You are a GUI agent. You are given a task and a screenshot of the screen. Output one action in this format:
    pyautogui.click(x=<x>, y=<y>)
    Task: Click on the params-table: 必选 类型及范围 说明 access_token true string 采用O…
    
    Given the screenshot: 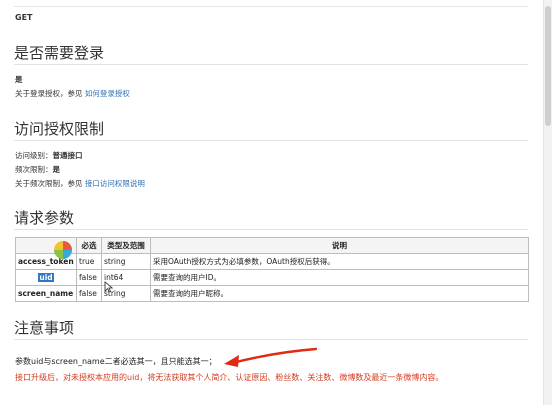 What is the action you would take?
    pyautogui.click(x=272, y=269)
    